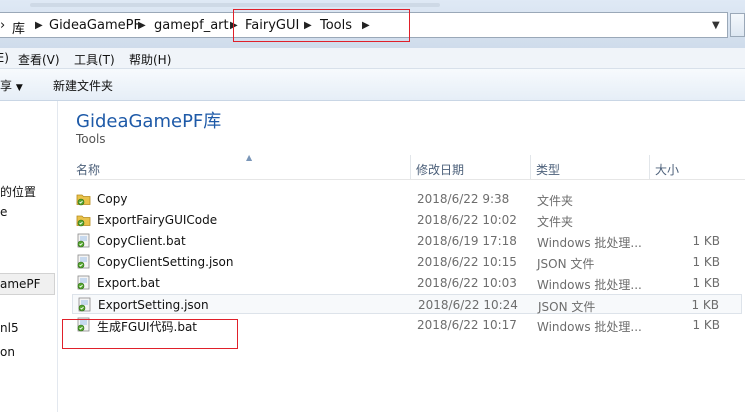 The image size is (745, 412). What do you see at coordinates (2, 25) in the screenshot?
I see `breadcrumb-up-arrow-icon: ›` at bounding box center [2, 25].